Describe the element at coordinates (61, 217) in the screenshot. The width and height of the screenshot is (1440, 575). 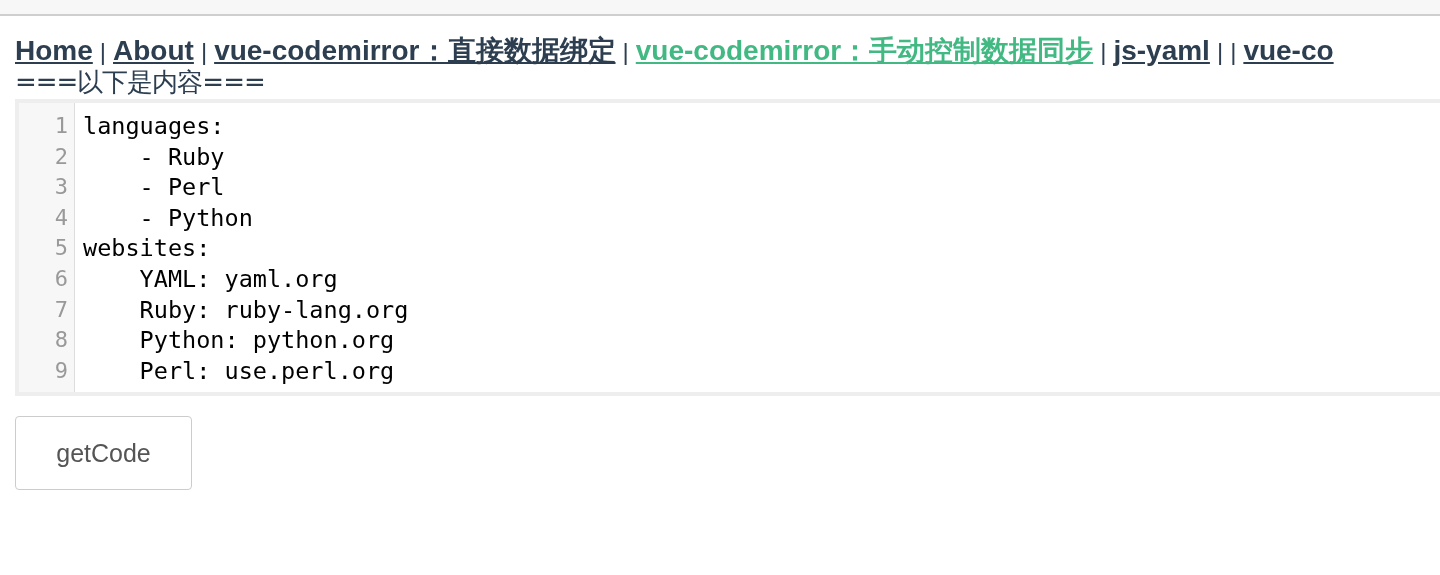
I see `line-number: 4` at that location.